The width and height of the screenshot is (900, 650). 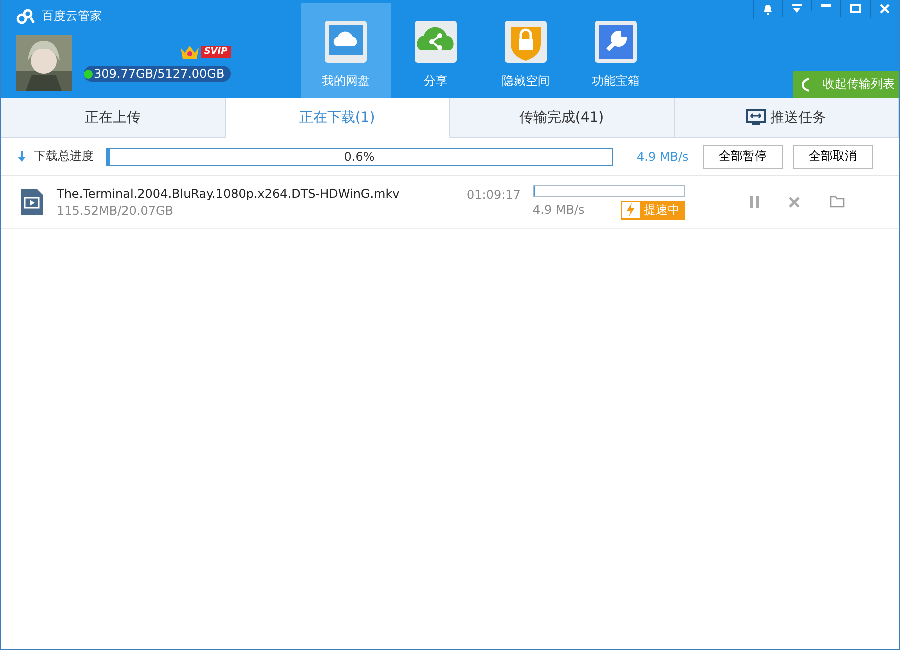 I want to click on action-button: 全部取消, so click(x=832, y=156).